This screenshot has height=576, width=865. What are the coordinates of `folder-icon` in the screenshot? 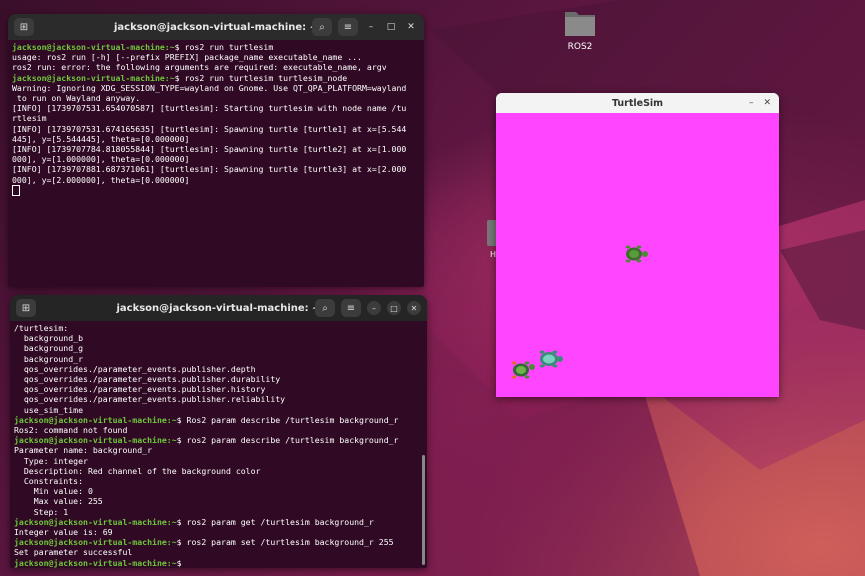 It's located at (580, 24).